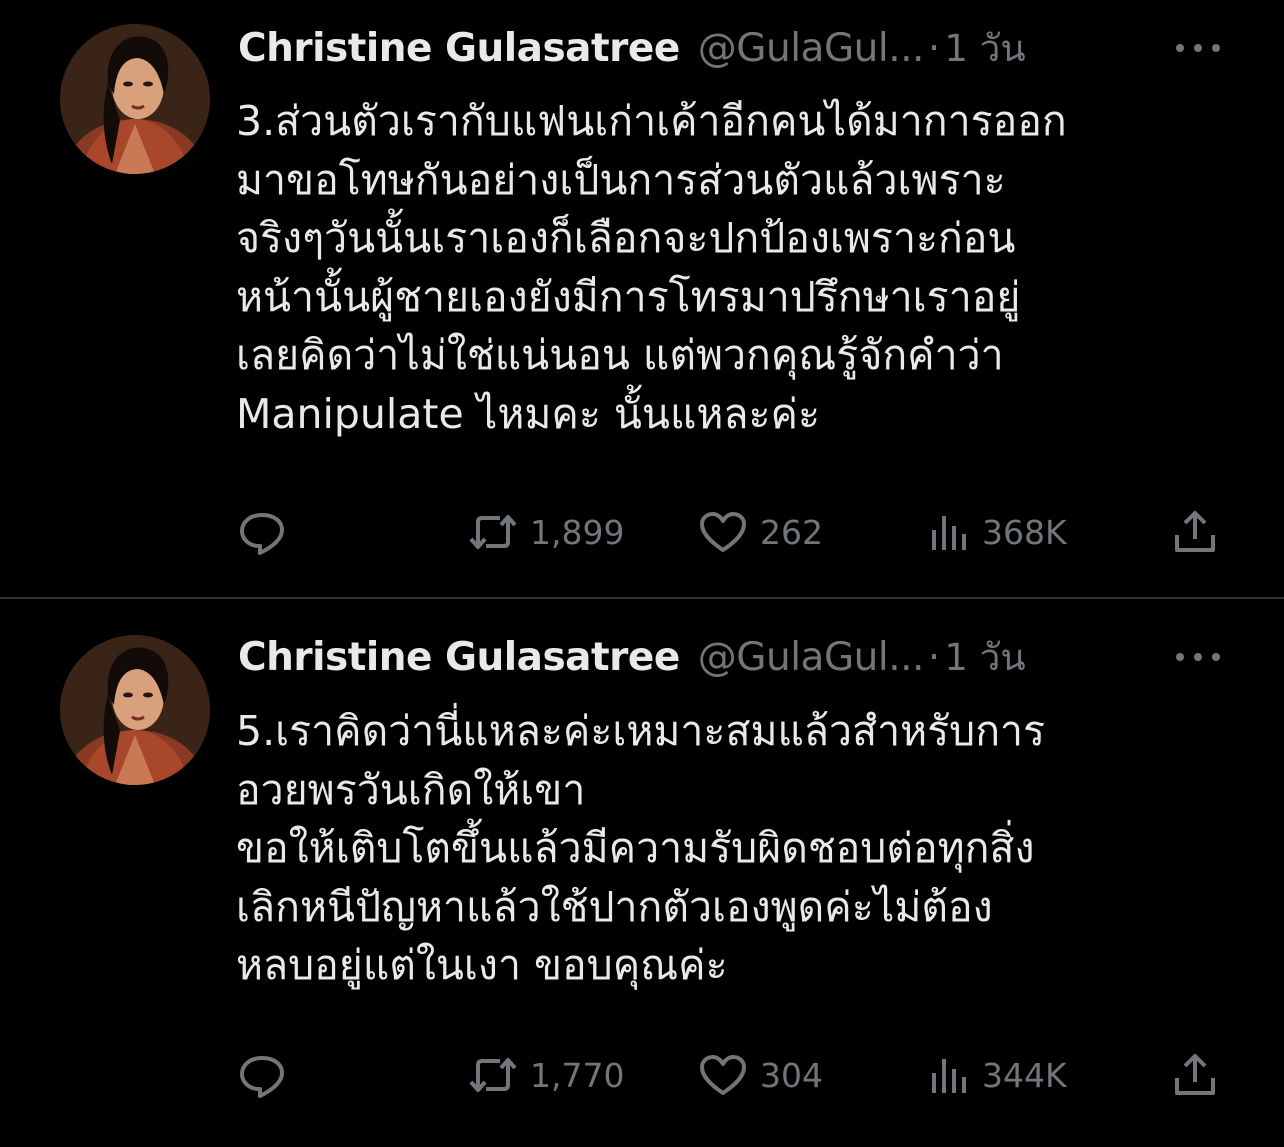 The height and width of the screenshot is (1147, 1284). Describe the element at coordinates (791, 532) in the screenshot. I see `like-count: 262` at that location.